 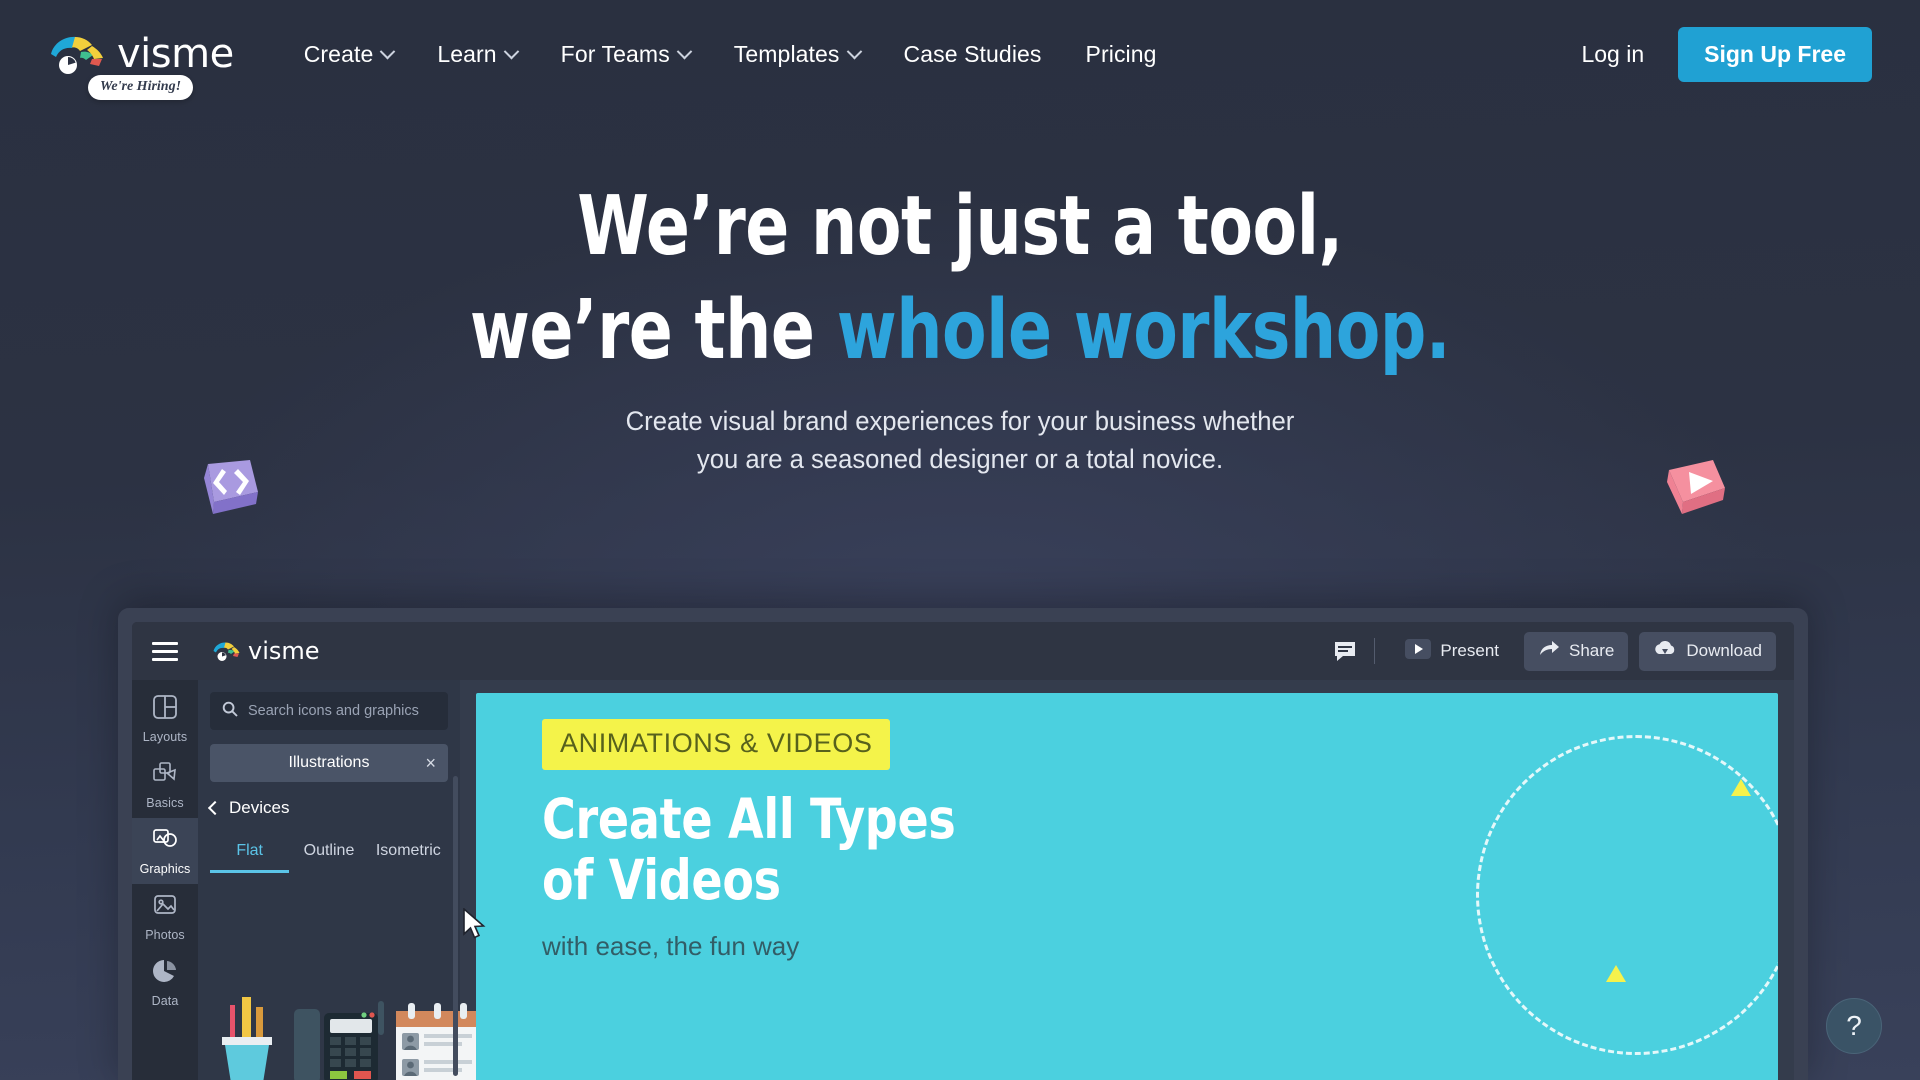 I want to click on nav-label: For Teams, so click(x=615, y=53).